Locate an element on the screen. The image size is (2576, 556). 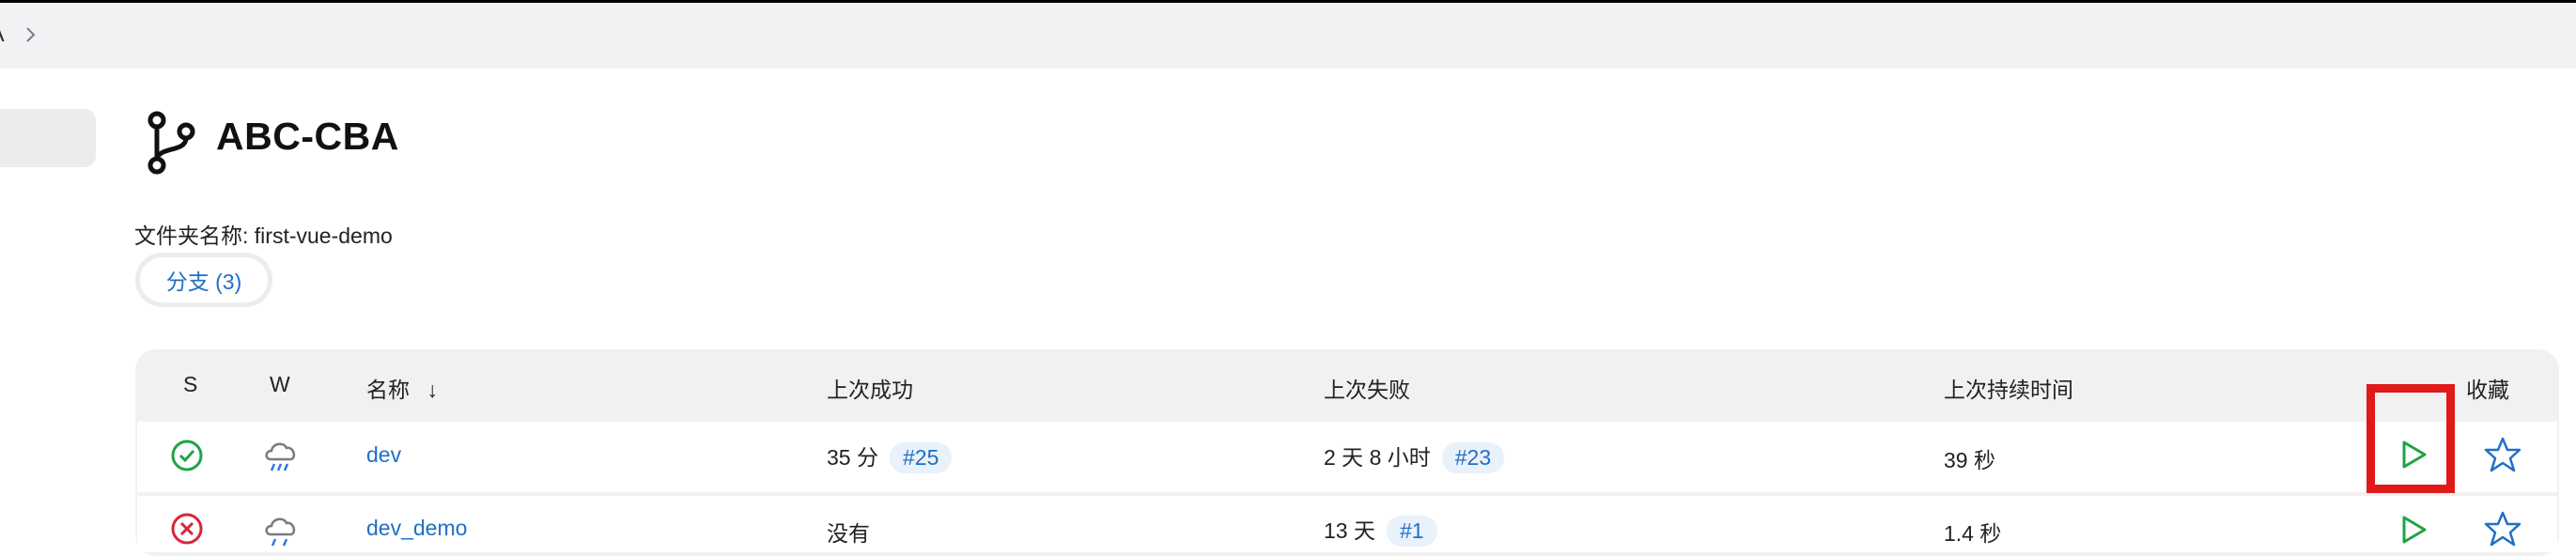
success-status-icon is located at coordinates (187, 455).